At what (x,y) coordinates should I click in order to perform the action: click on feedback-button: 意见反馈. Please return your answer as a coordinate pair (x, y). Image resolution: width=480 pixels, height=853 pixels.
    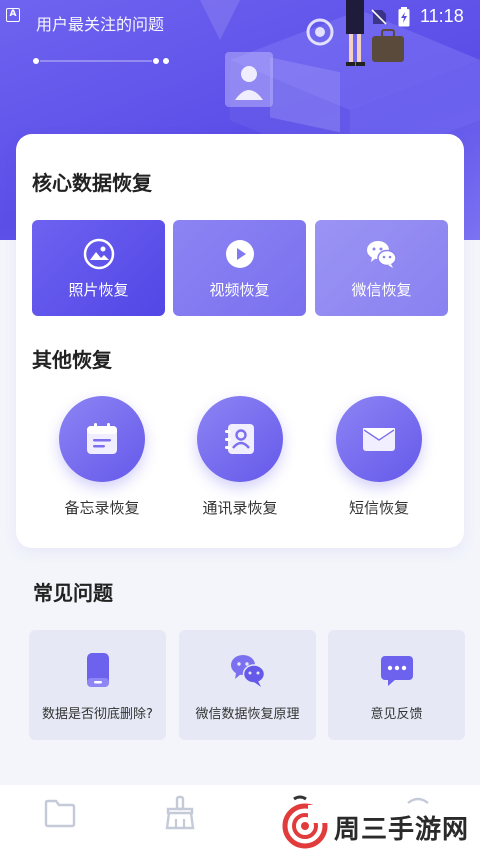
    Looking at the image, I should click on (396, 685).